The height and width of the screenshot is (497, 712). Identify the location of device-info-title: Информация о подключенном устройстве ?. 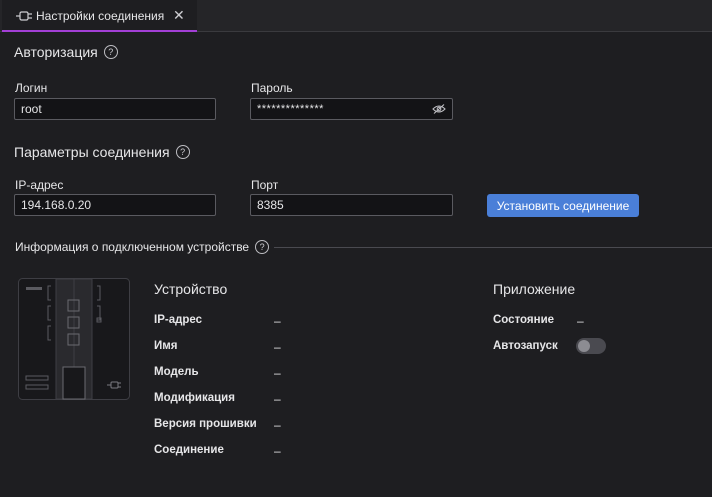
(142, 247).